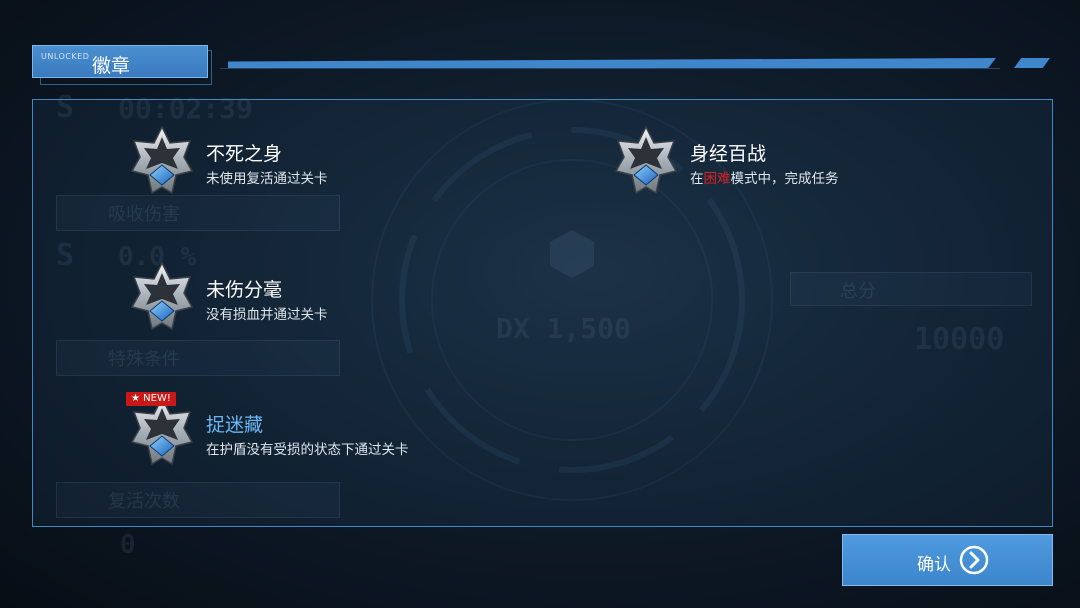  What do you see at coordinates (267, 179) in the screenshot?
I see `badge-desc: 未使用复活通过关卡` at bounding box center [267, 179].